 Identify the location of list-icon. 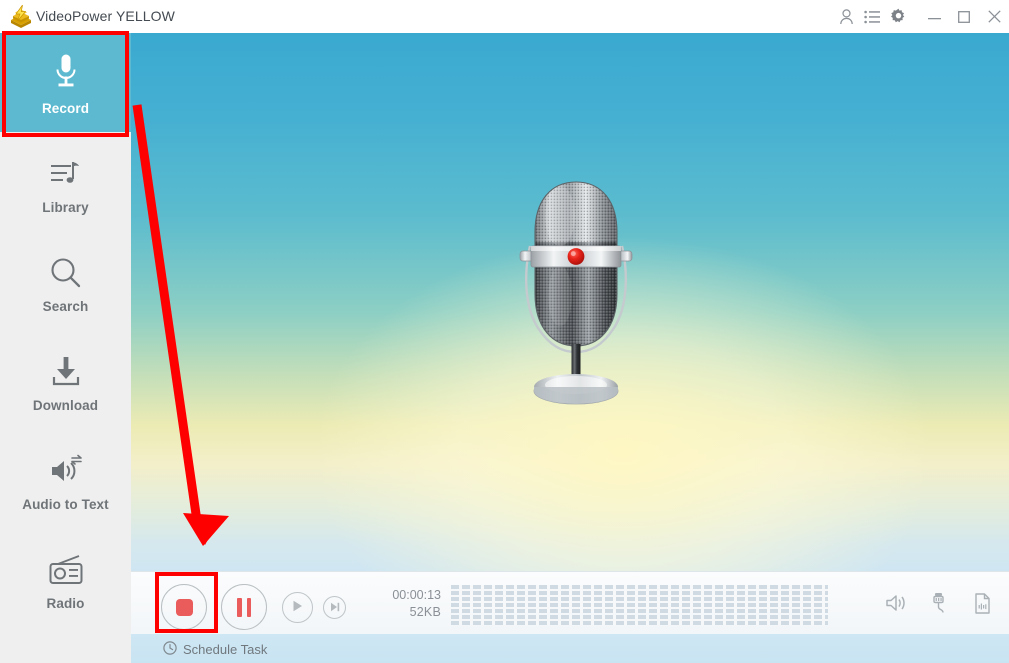
(872, 16).